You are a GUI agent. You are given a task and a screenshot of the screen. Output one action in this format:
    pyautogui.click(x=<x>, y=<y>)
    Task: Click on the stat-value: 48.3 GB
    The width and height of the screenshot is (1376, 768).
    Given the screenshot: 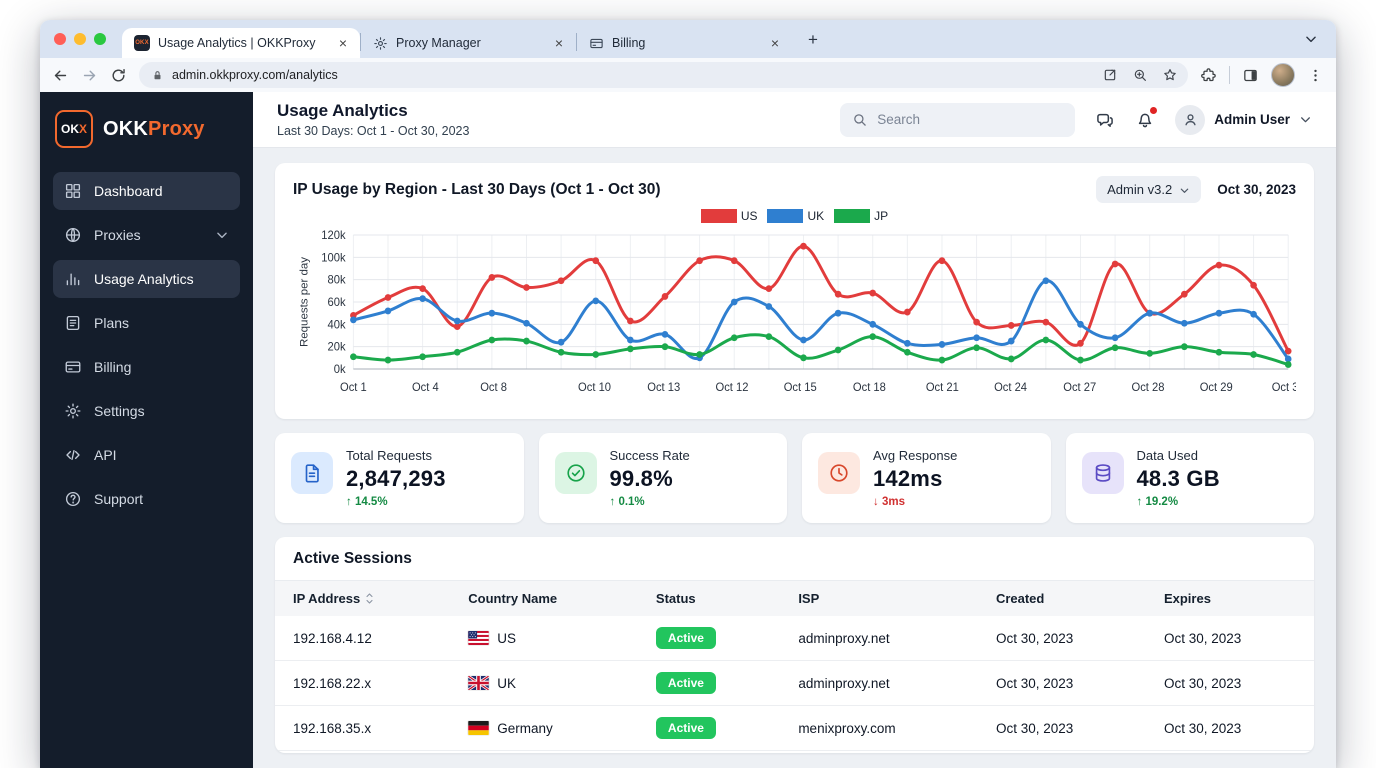 What is the action you would take?
    pyautogui.click(x=1178, y=478)
    